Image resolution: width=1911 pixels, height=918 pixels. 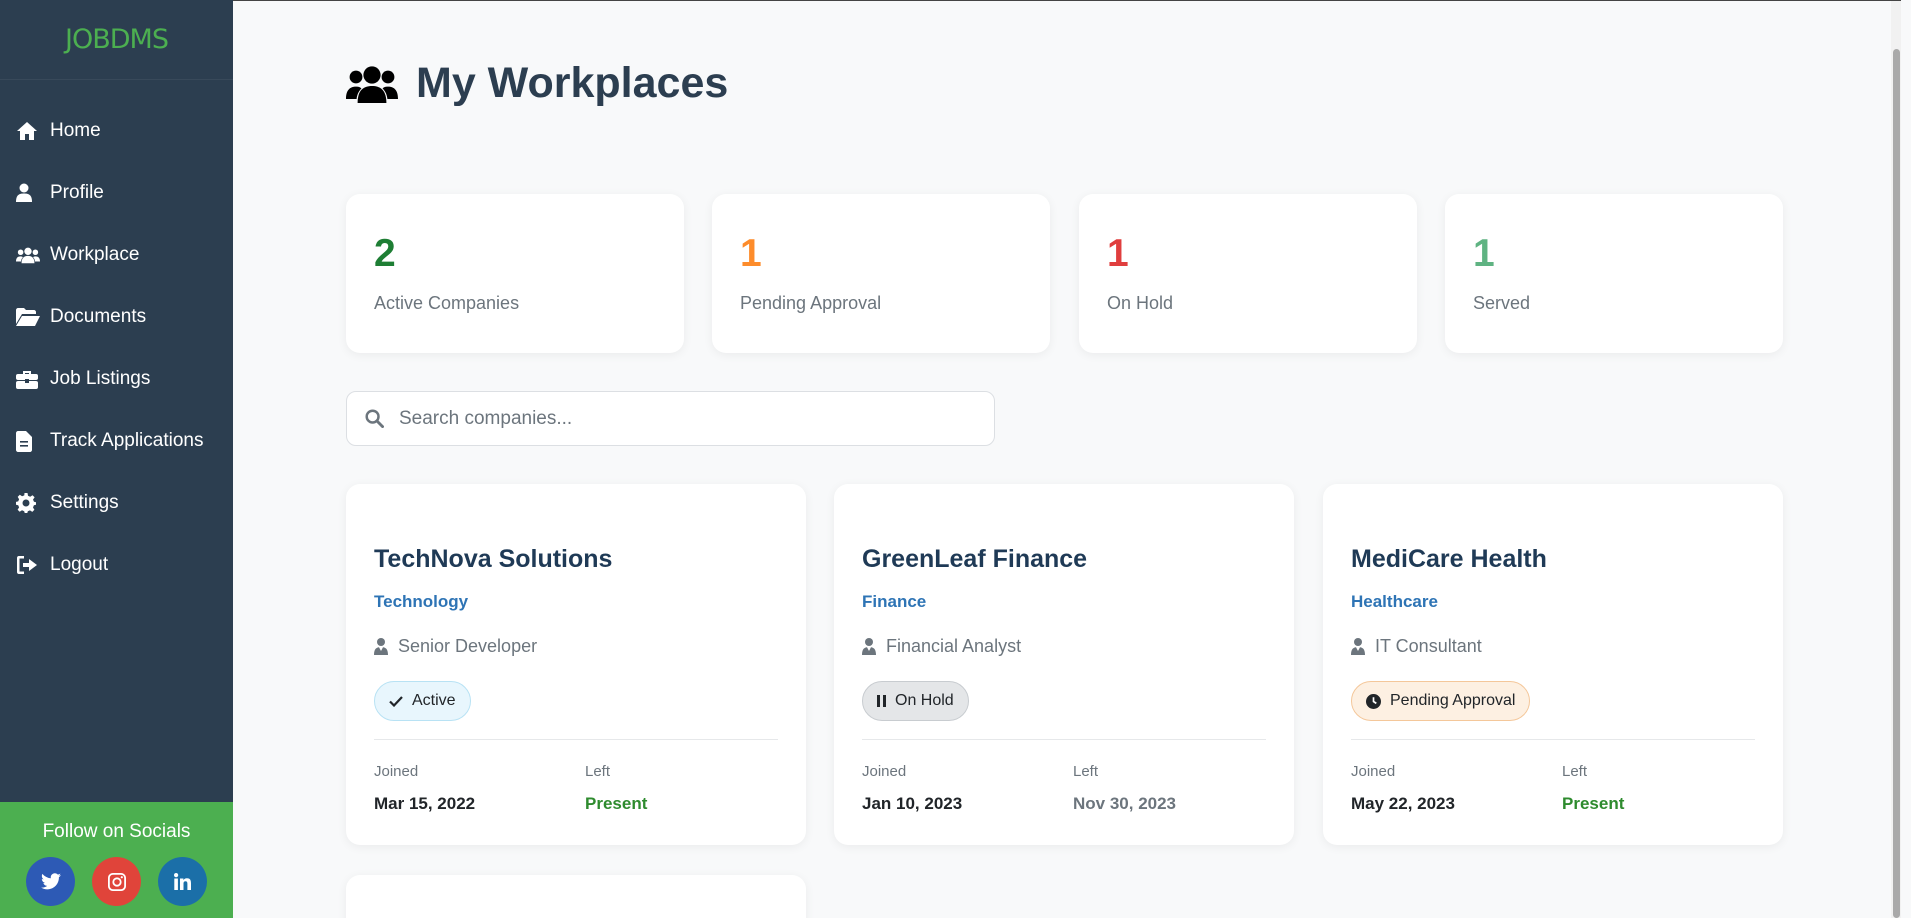 What do you see at coordinates (1449, 559) in the screenshot?
I see `company-name: MediCare Health` at bounding box center [1449, 559].